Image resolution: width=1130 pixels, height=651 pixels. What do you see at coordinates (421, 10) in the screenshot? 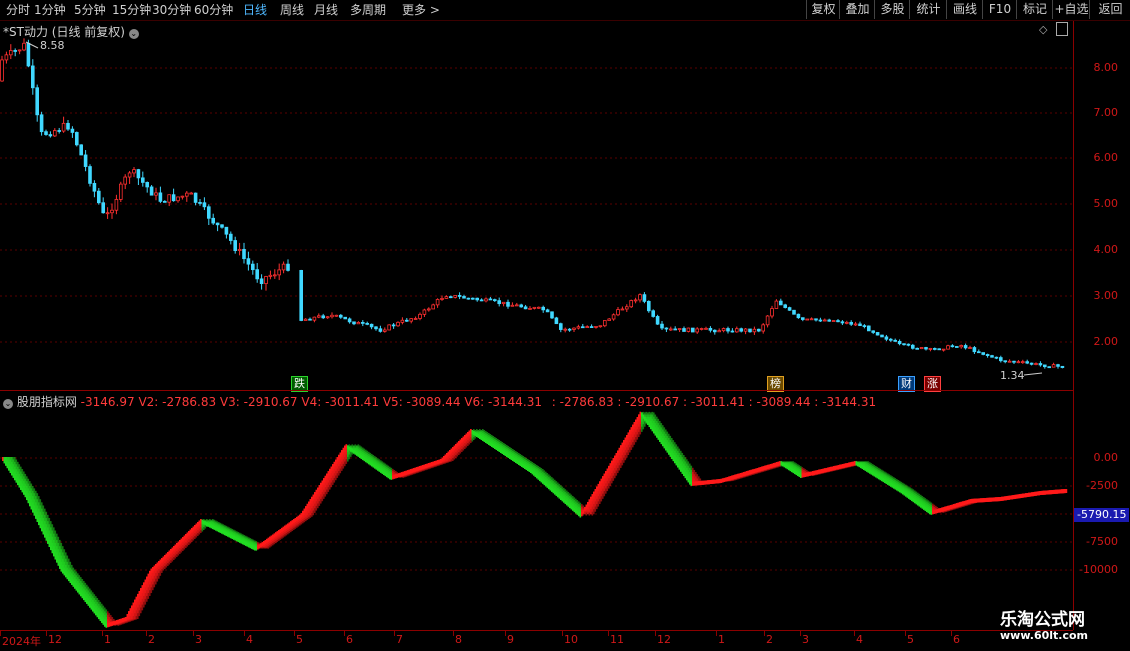
I see `period-tab-10: 更多 >` at bounding box center [421, 10].